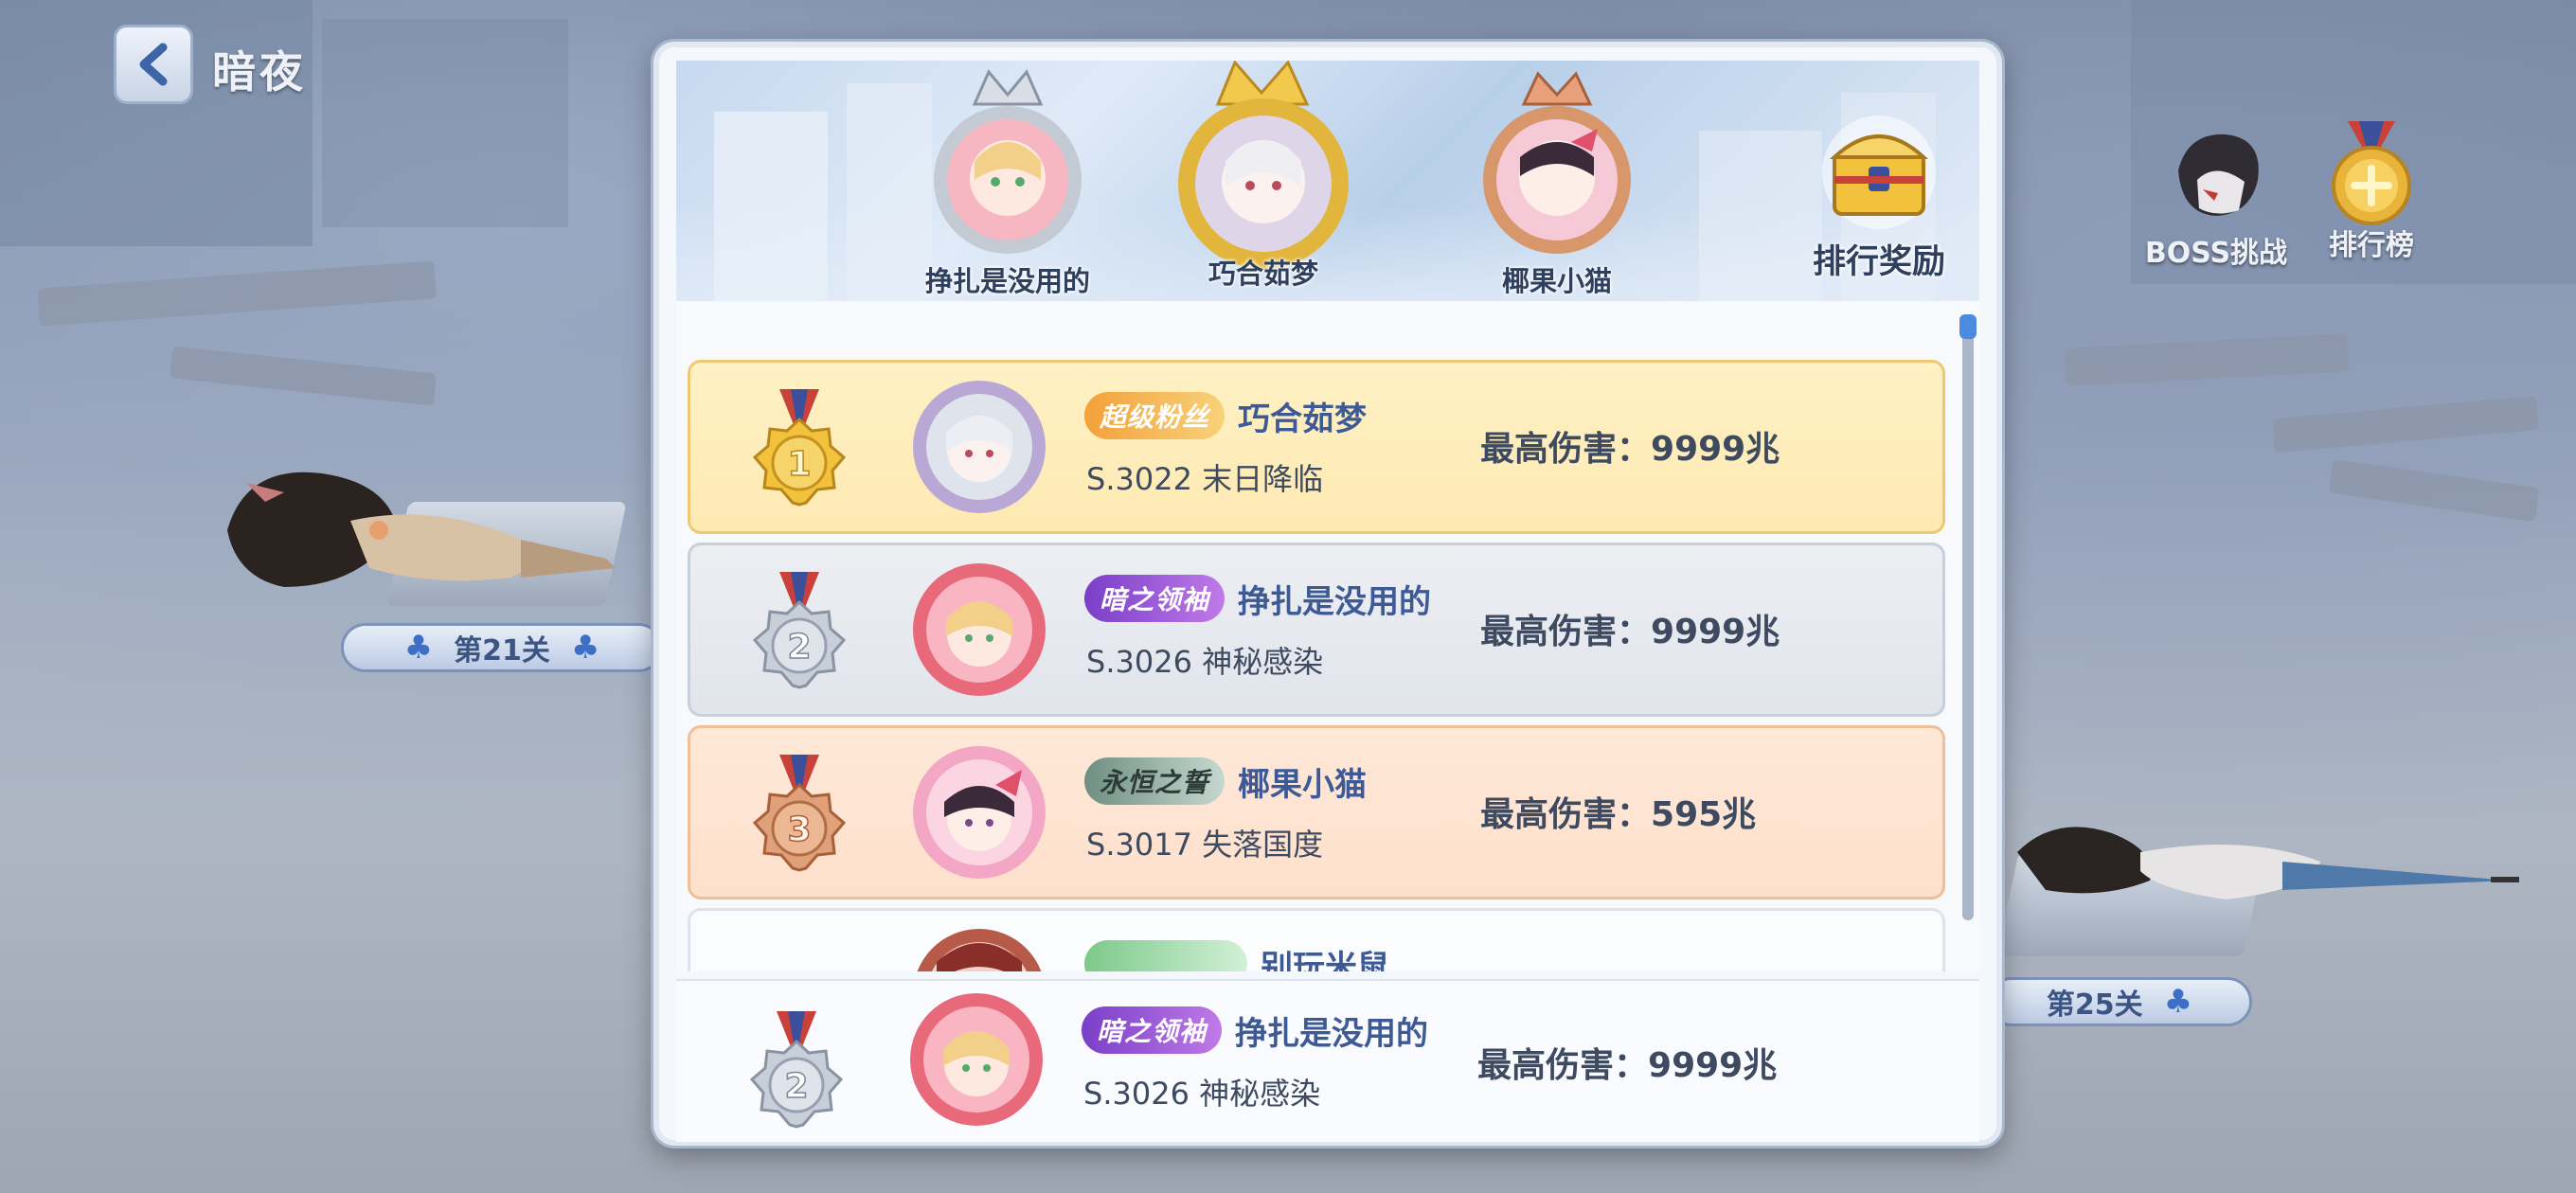  I want to click on treasure-chest-icon, so click(1879, 172).